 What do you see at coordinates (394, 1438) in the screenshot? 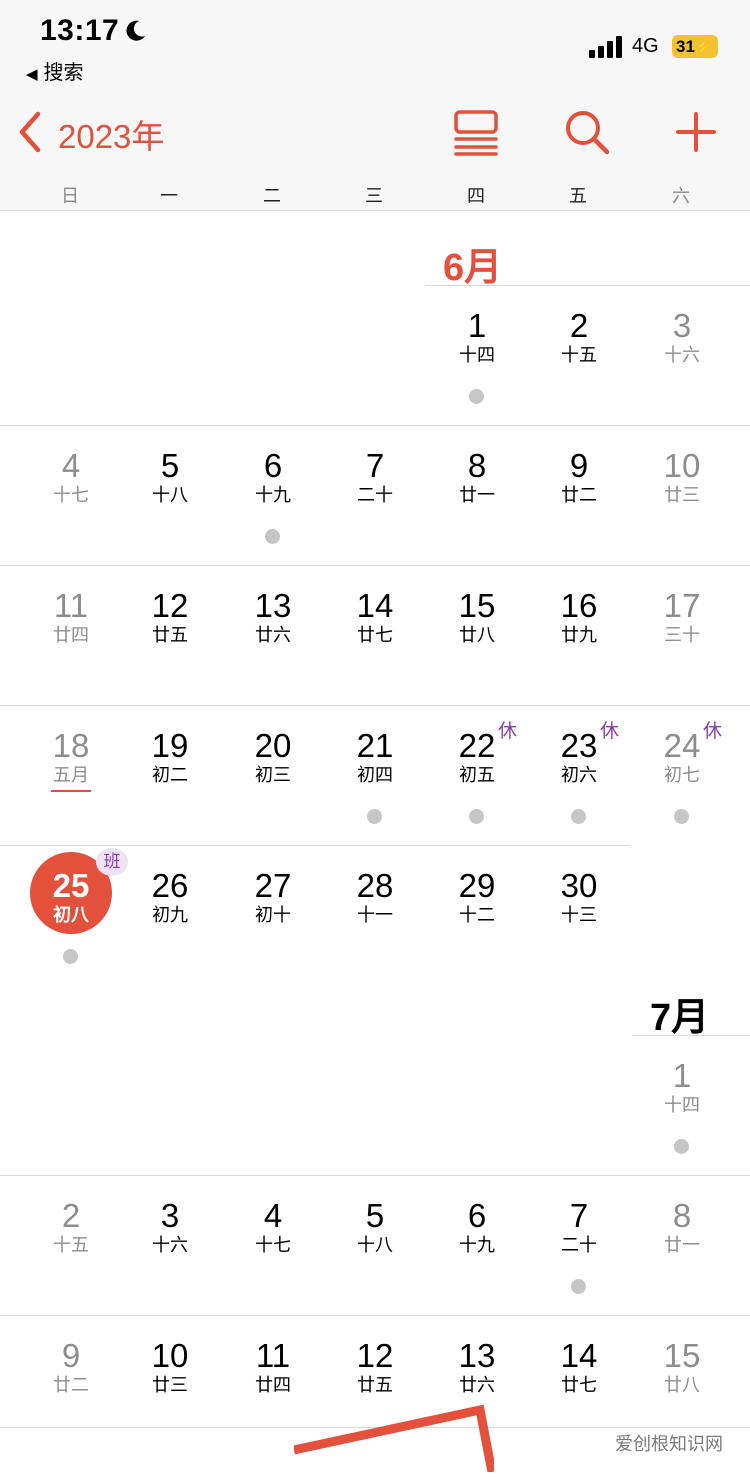
I see `annotation-mark` at bounding box center [394, 1438].